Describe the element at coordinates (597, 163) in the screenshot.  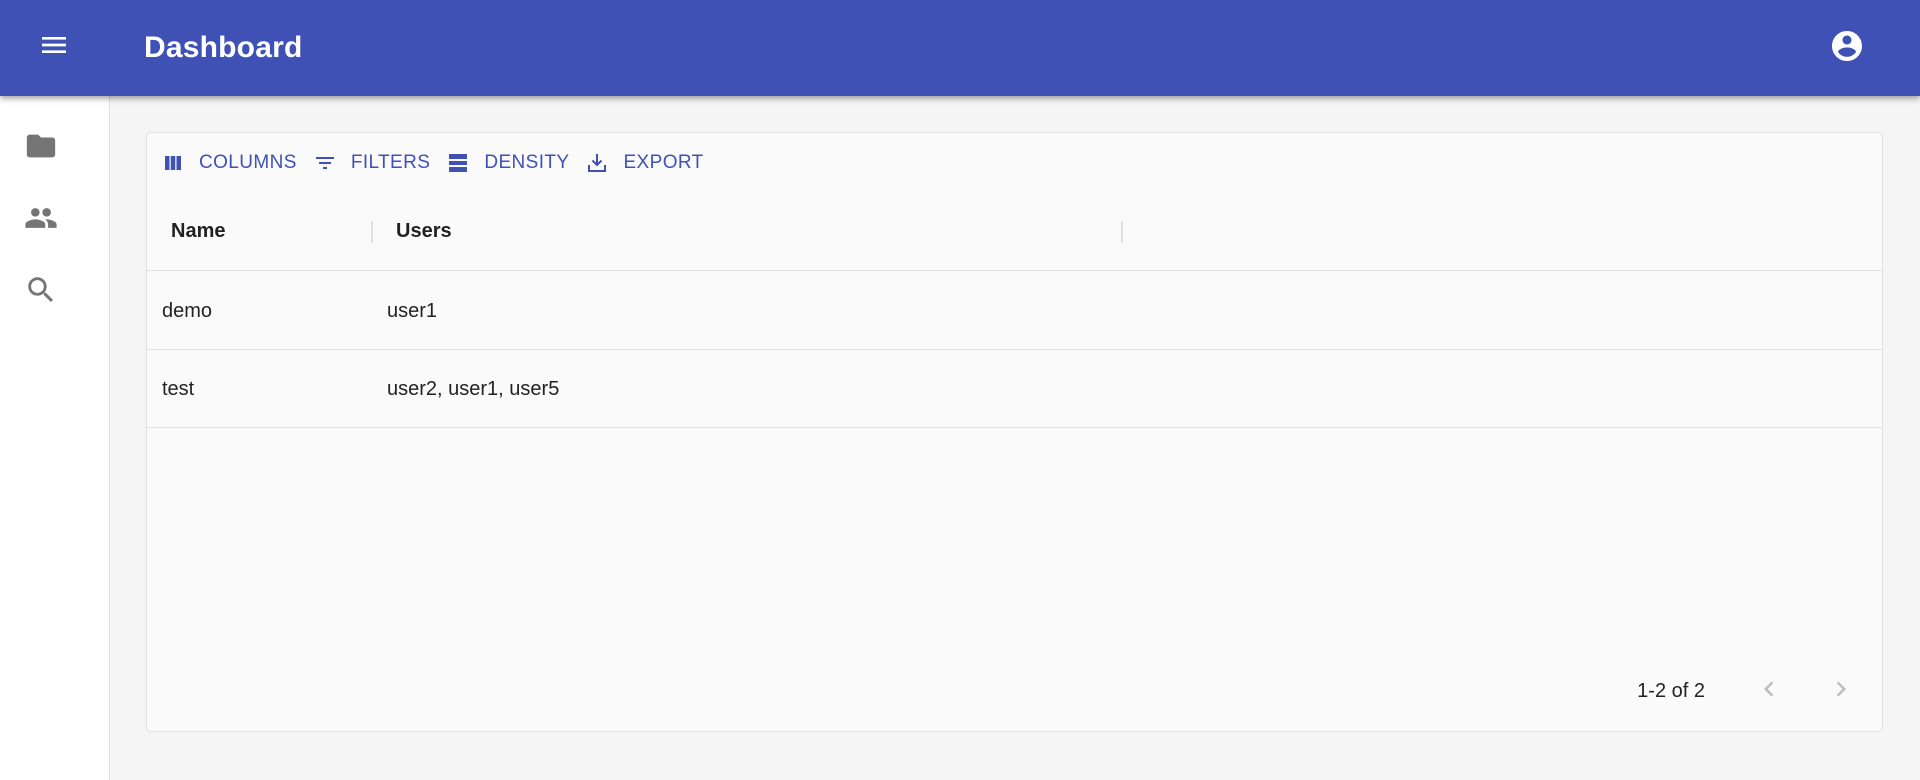
I see `download-icon` at that location.